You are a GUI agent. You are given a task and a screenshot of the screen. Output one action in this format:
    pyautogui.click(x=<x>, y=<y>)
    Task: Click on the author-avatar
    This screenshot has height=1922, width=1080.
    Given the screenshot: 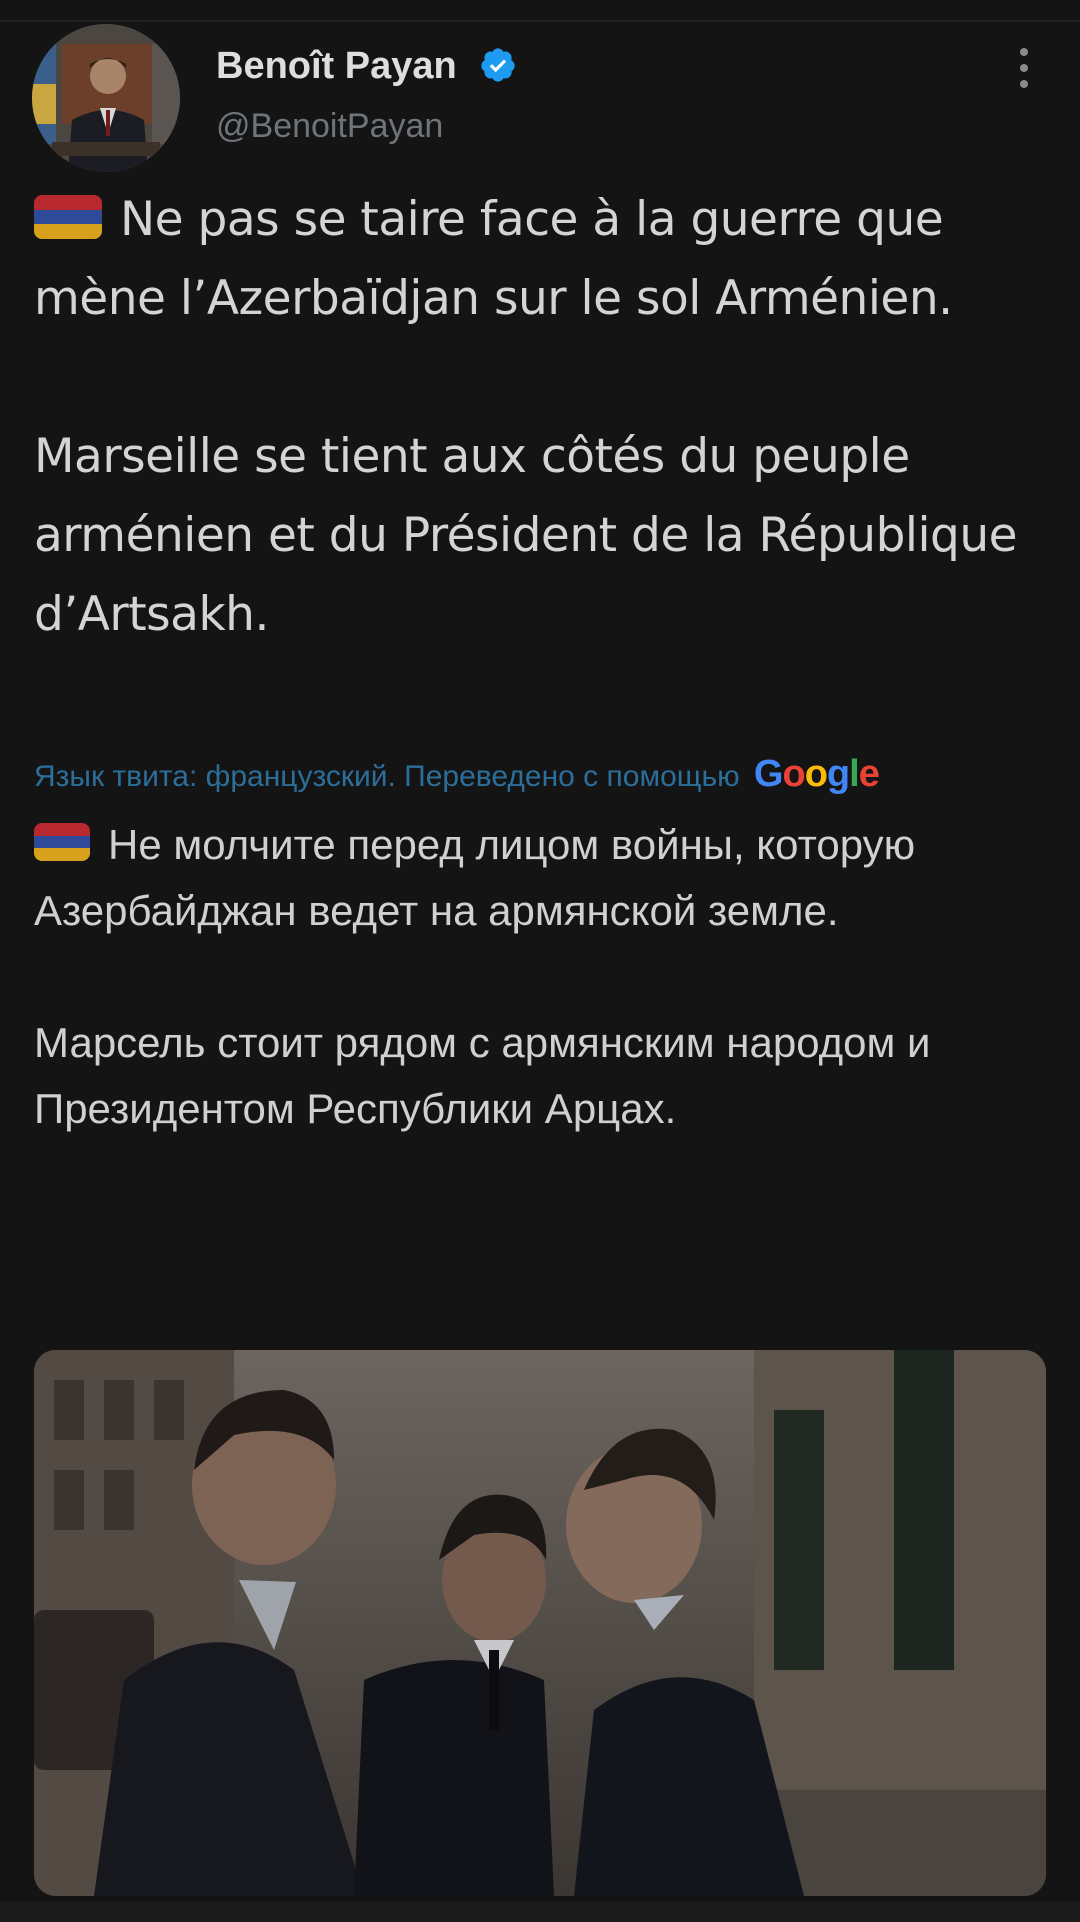 What is the action you would take?
    pyautogui.click(x=106, y=98)
    